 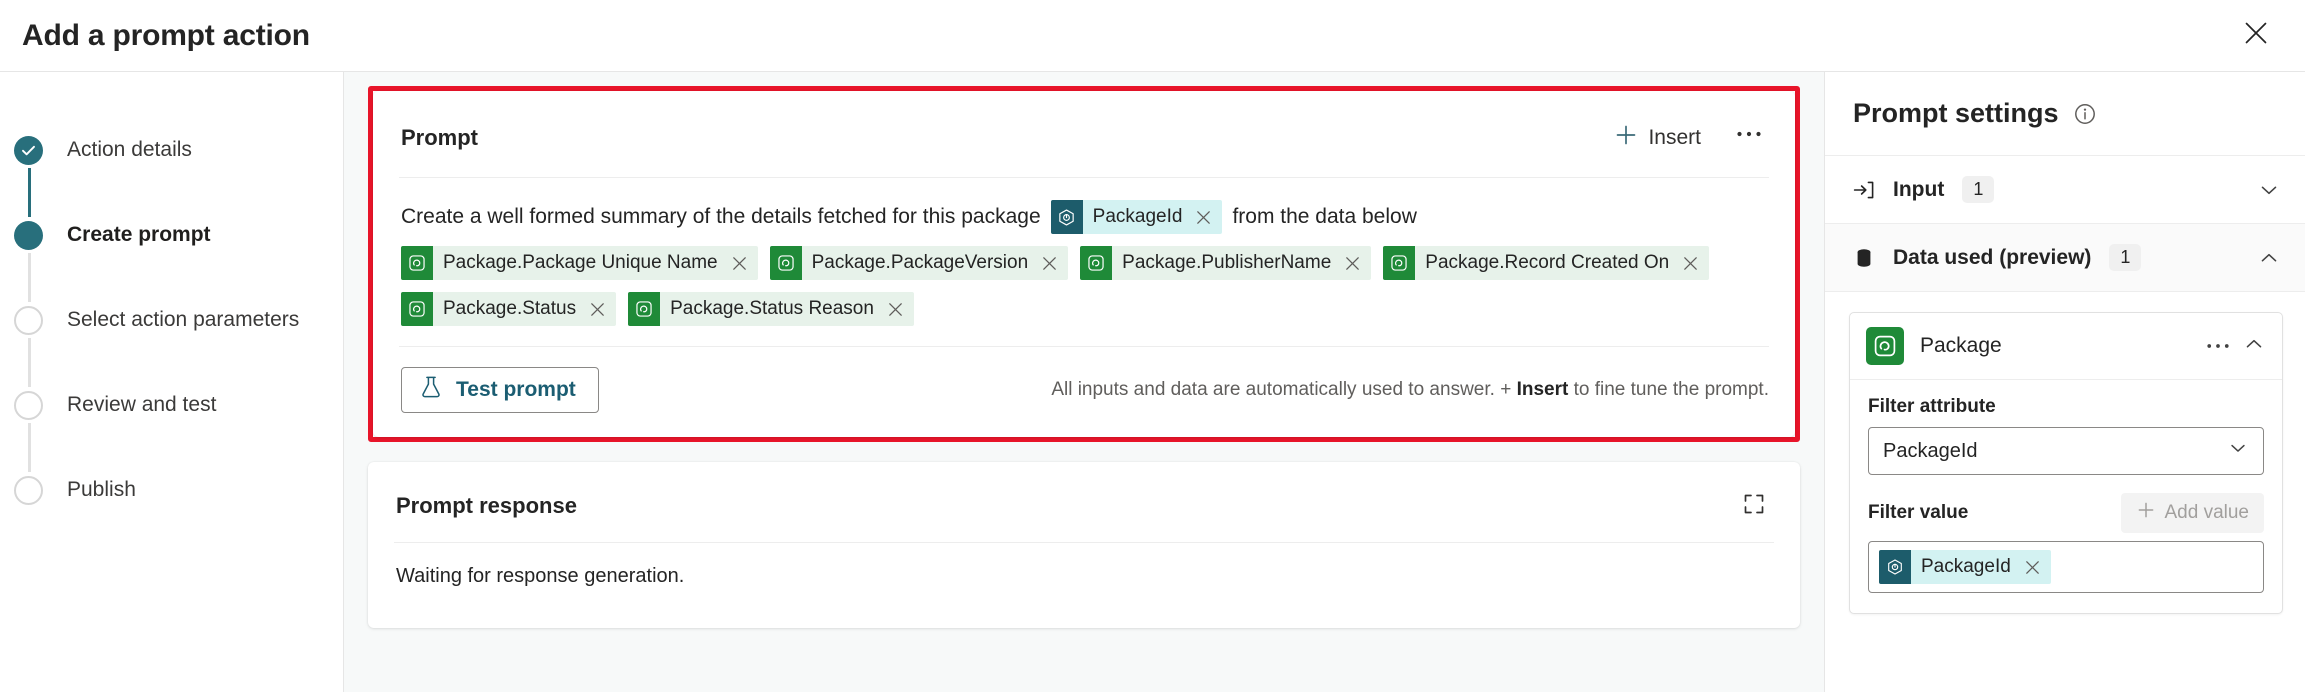 What do you see at coordinates (1668, 389) in the screenshot?
I see `footnote-part2: to fine tune the prompt.` at bounding box center [1668, 389].